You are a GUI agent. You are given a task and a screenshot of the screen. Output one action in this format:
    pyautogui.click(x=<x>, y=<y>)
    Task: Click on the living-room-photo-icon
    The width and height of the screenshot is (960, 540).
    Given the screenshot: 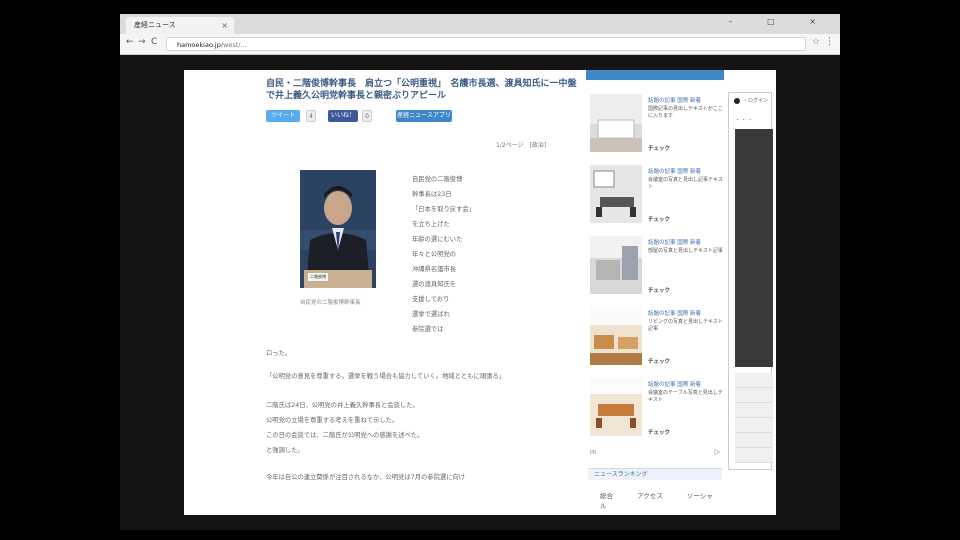 What is the action you would take?
    pyautogui.click(x=616, y=336)
    